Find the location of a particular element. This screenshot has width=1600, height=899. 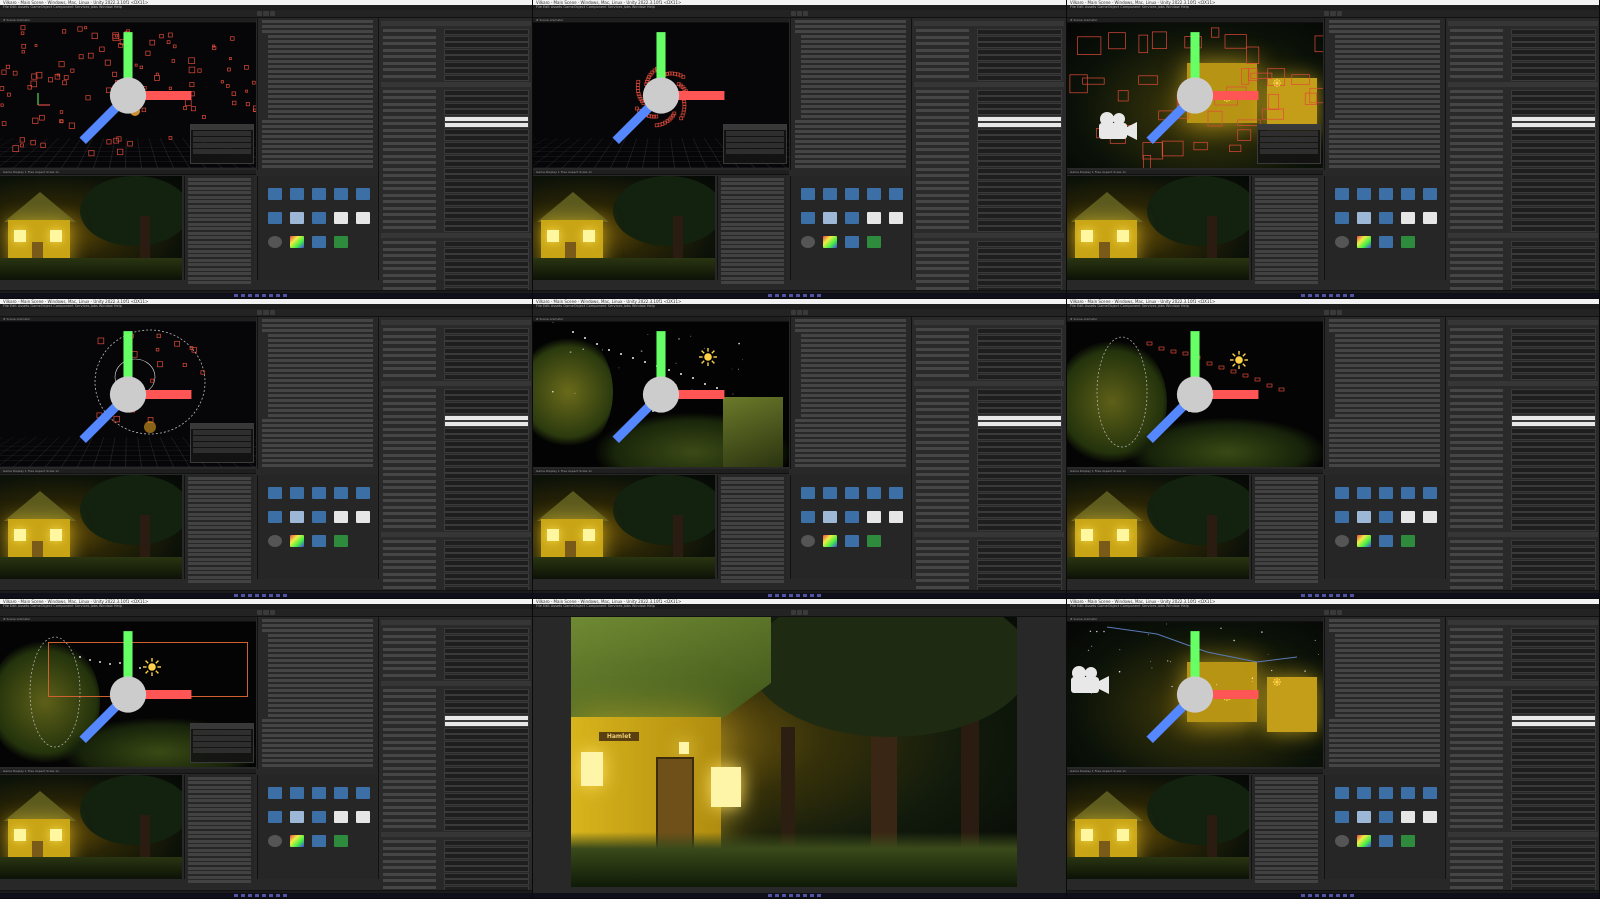

orientation-gizmo-icon is located at coordinates (1195, 694).